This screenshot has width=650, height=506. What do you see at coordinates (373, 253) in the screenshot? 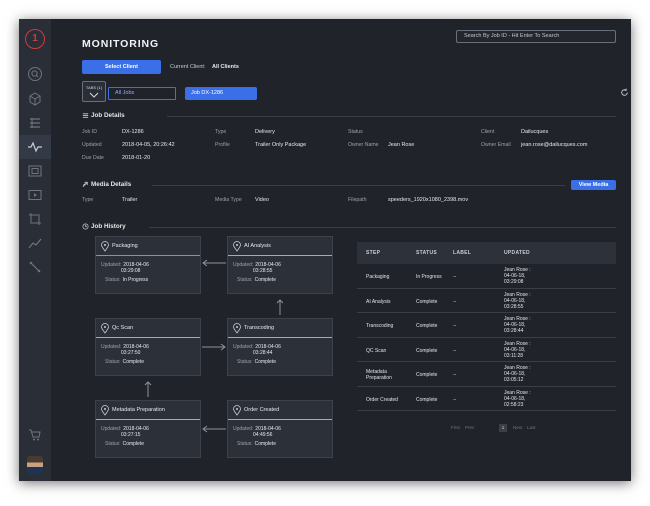
I see `column-header-step: STEP` at bounding box center [373, 253].